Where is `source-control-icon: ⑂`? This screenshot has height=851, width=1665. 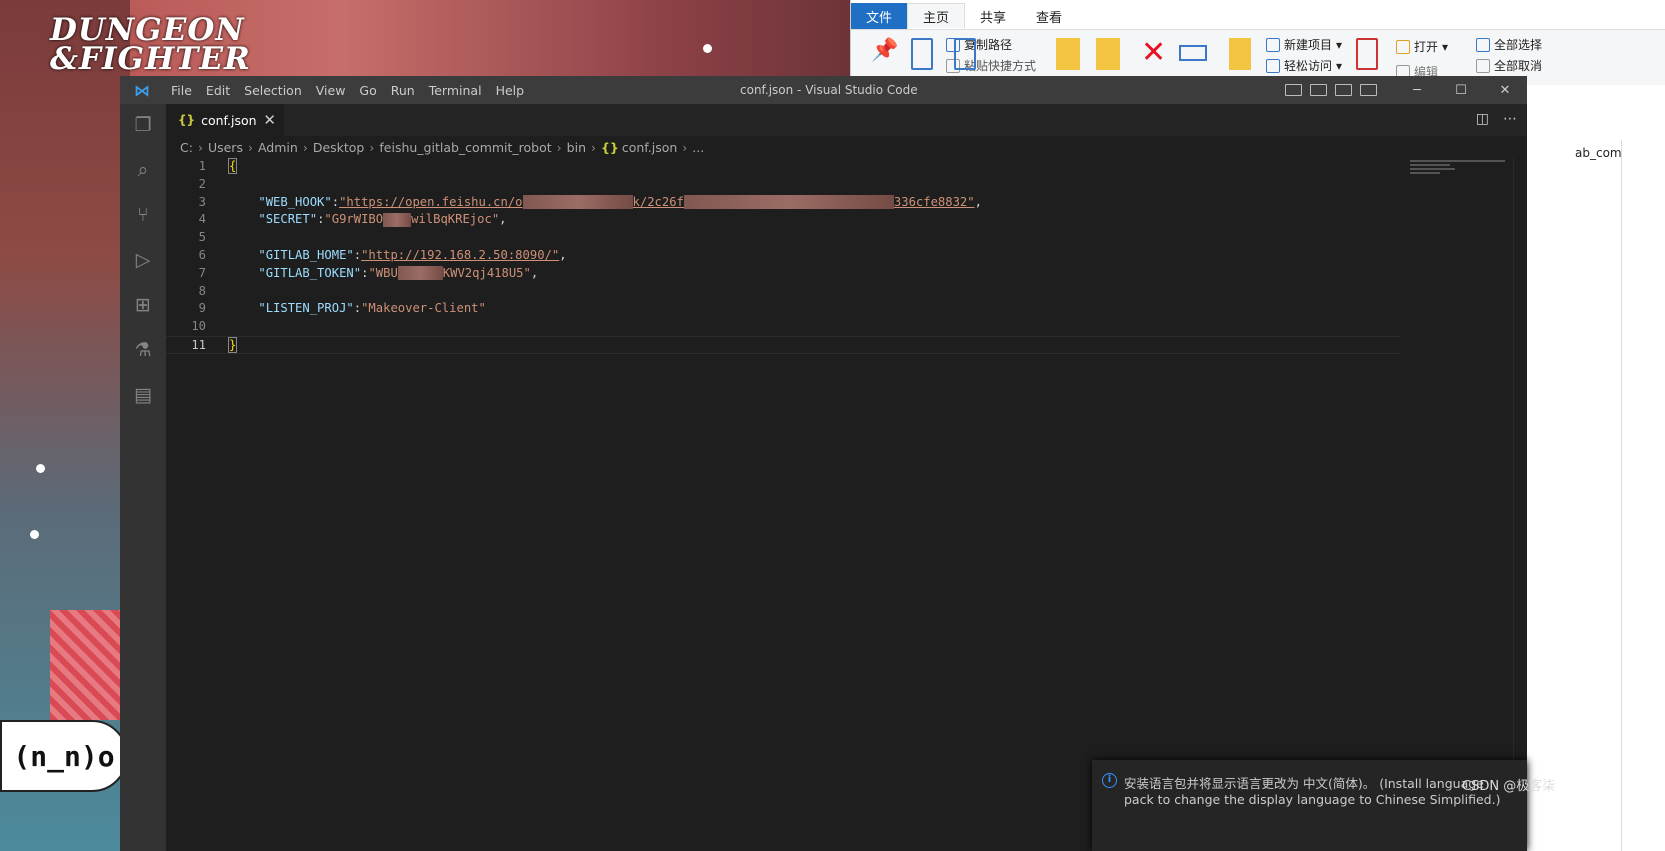
source-control-icon: ⑂ is located at coordinates (143, 215).